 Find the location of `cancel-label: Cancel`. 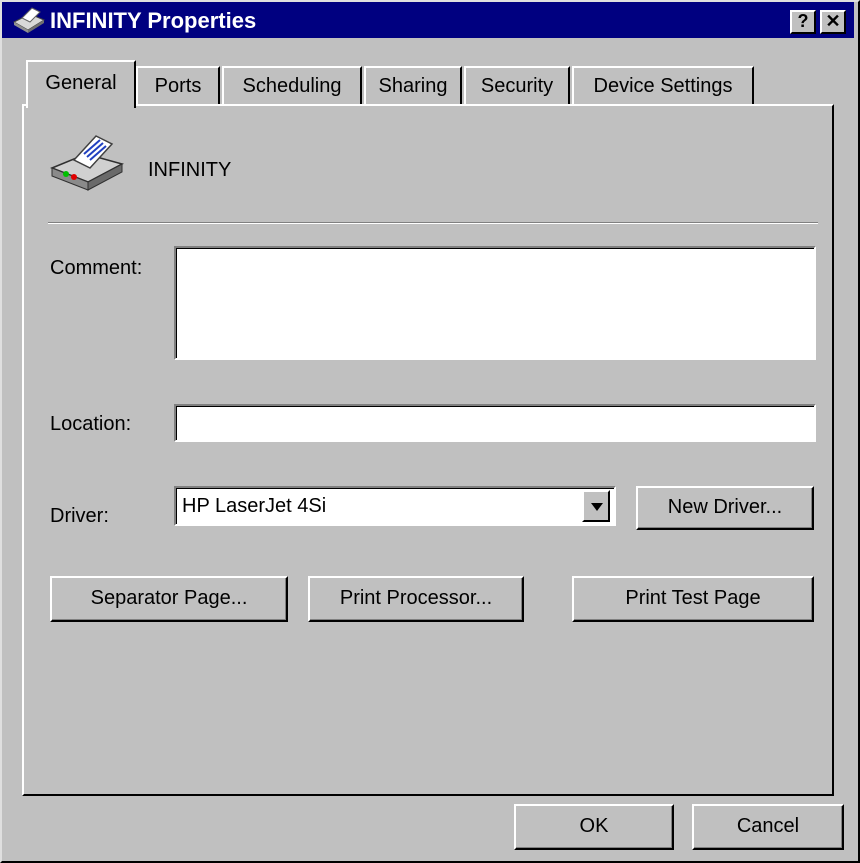

cancel-label: Cancel is located at coordinates (768, 826).